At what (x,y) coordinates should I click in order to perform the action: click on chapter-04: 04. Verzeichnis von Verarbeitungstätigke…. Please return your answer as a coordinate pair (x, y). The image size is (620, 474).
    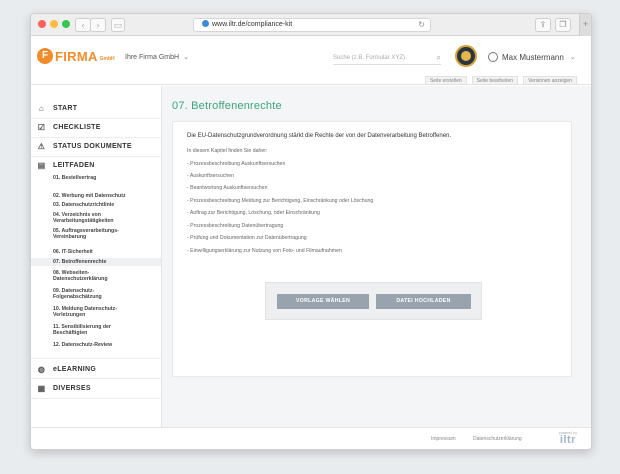
    Looking at the image, I should click on (83, 218).